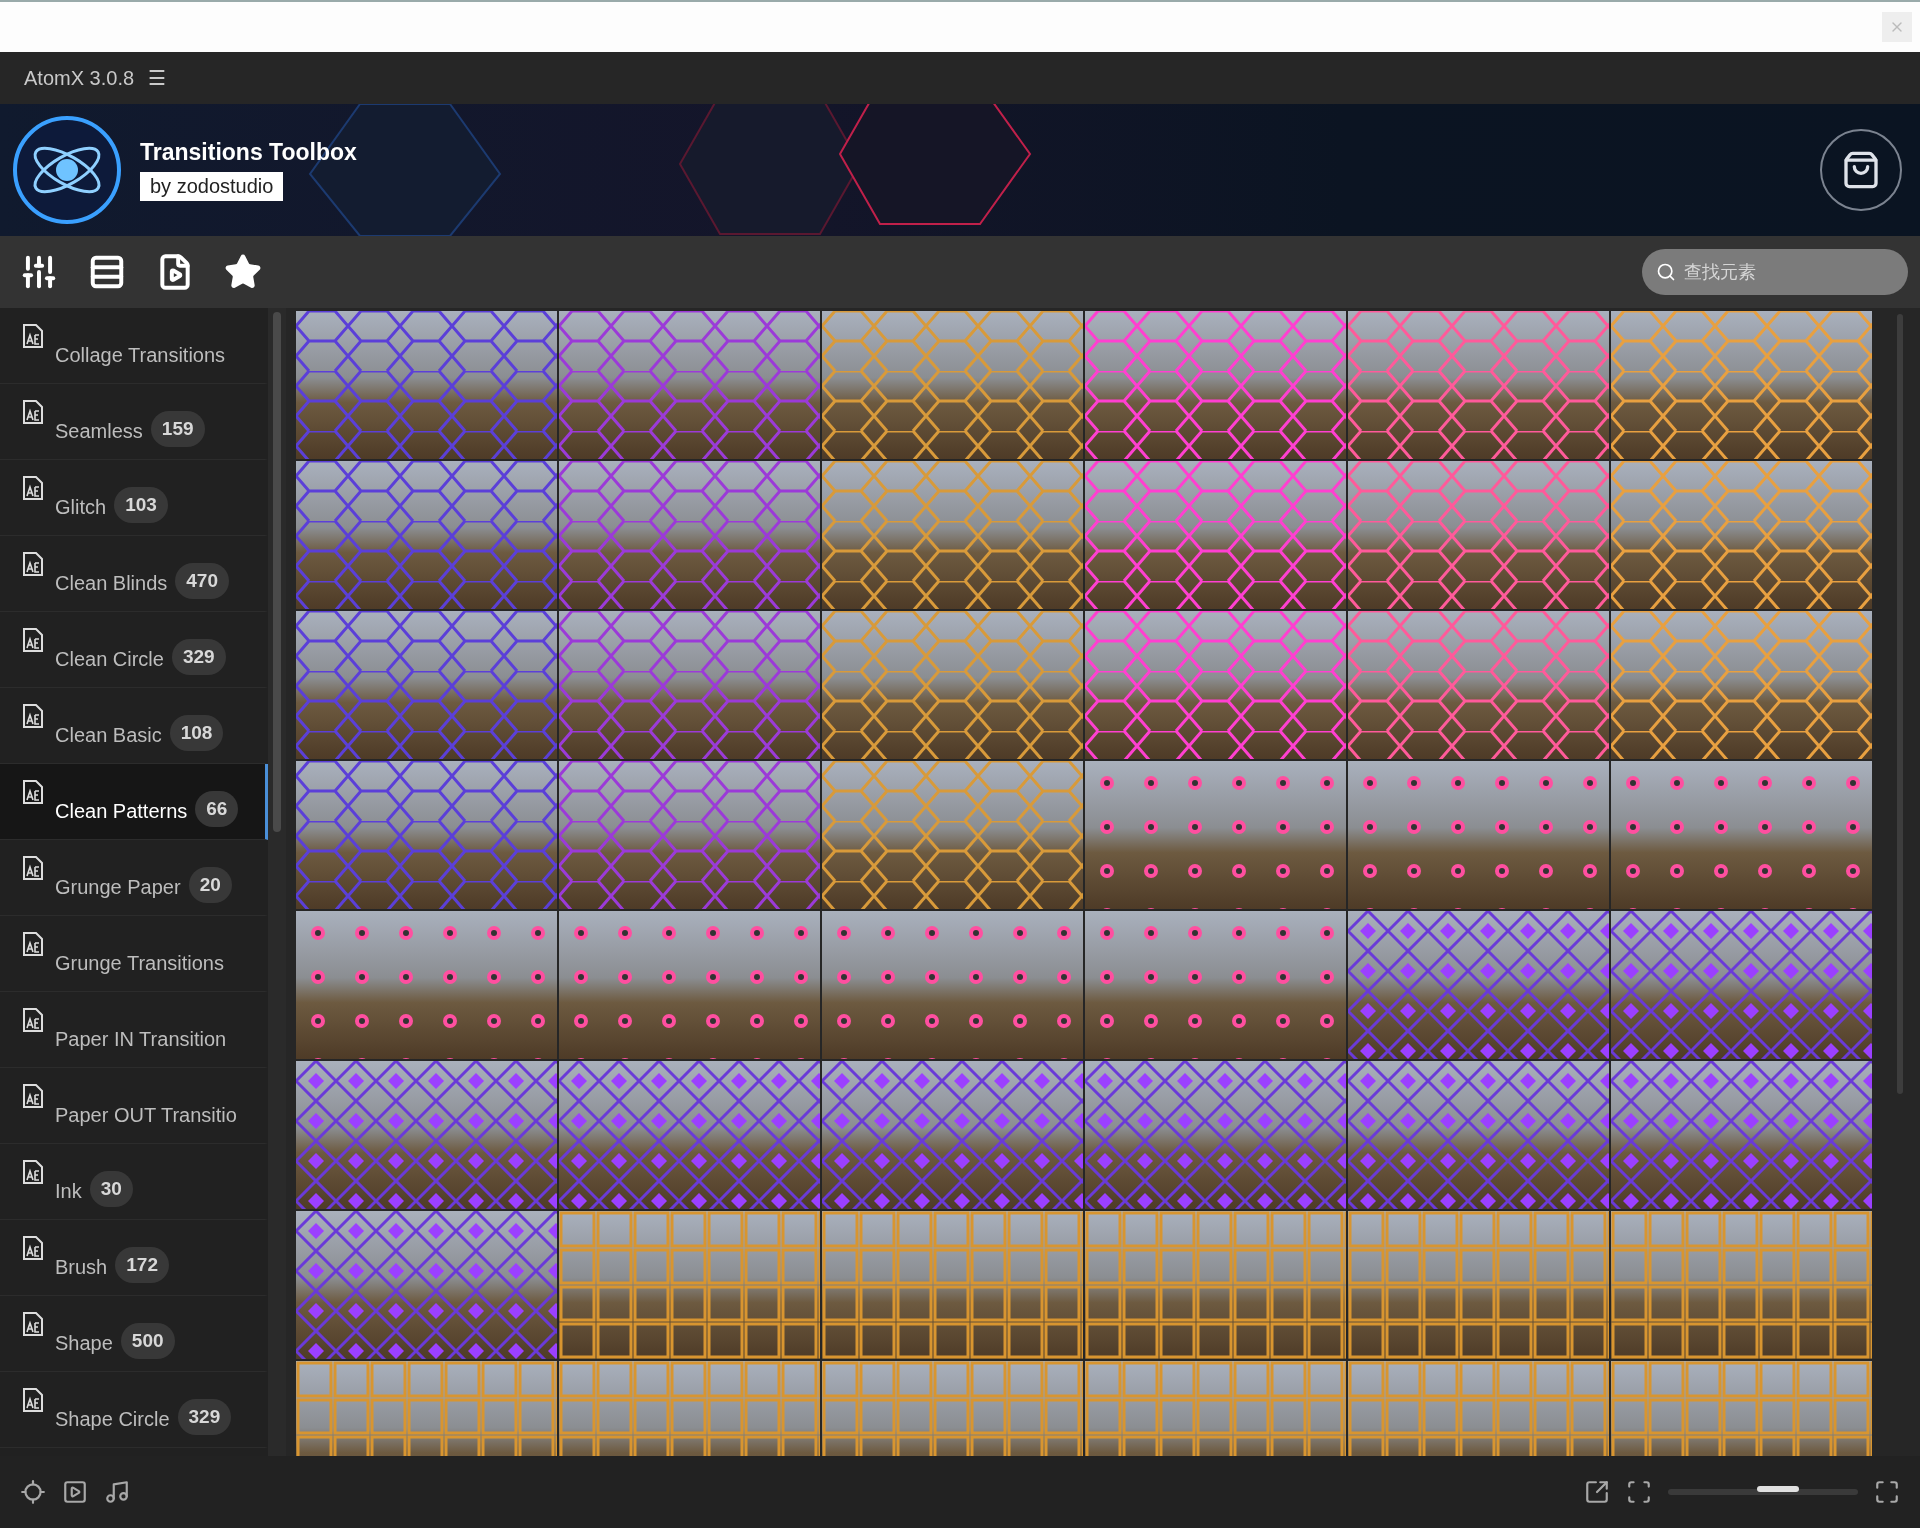  What do you see at coordinates (1887, 1492) in the screenshot?
I see `fullscreen-icon` at bounding box center [1887, 1492].